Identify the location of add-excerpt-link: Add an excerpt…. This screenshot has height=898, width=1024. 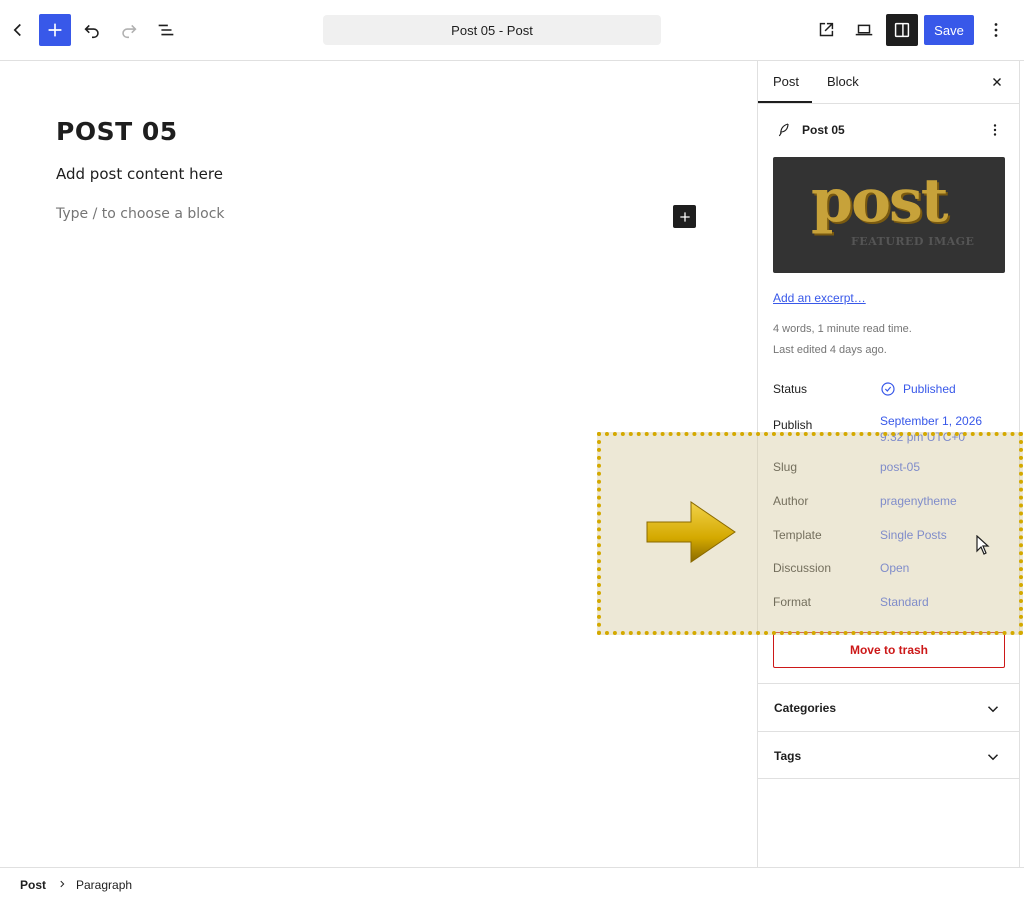
(819, 298).